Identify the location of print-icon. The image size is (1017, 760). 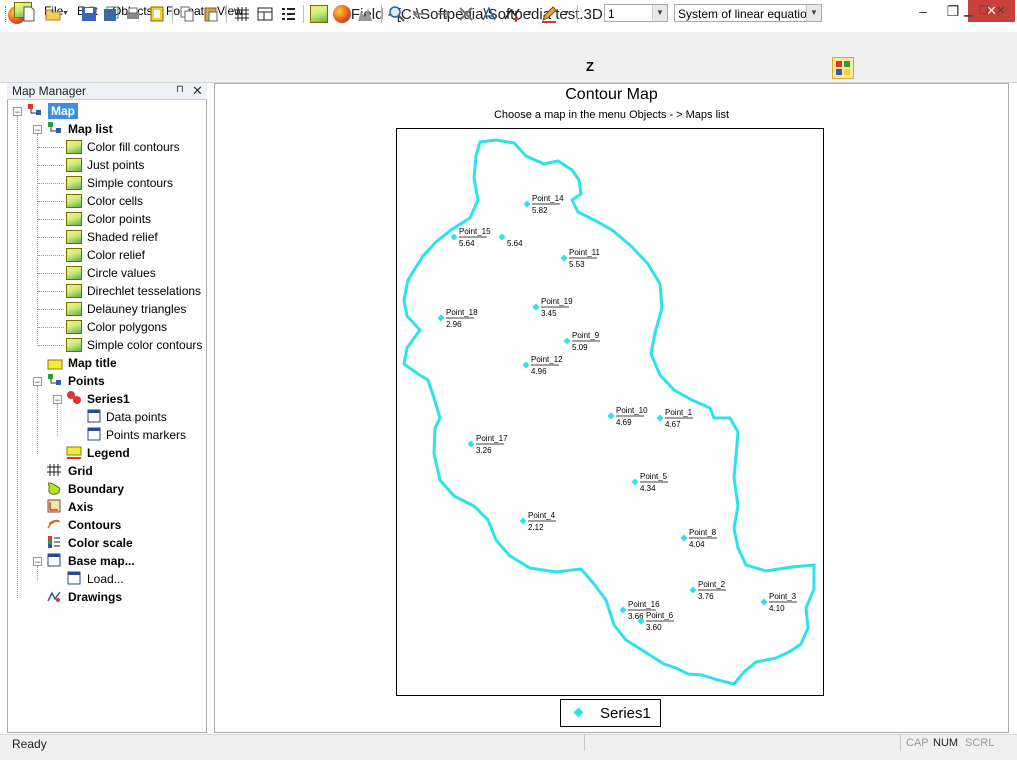
(133, 14).